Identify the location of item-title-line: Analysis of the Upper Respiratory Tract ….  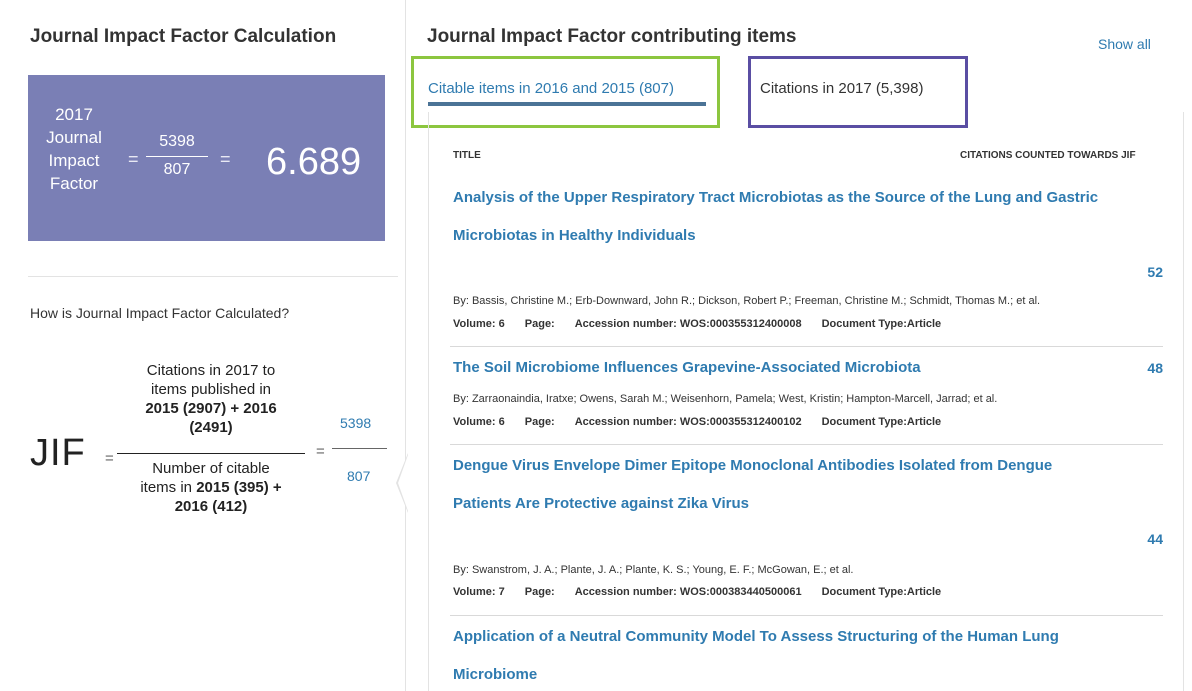
(808, 198).